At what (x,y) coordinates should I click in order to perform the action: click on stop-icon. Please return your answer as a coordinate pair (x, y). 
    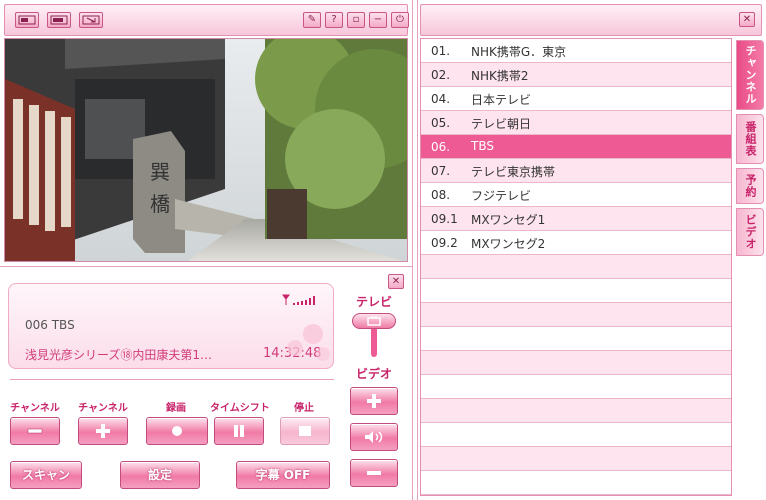
    Looking at the image, I should click on (305, 431).